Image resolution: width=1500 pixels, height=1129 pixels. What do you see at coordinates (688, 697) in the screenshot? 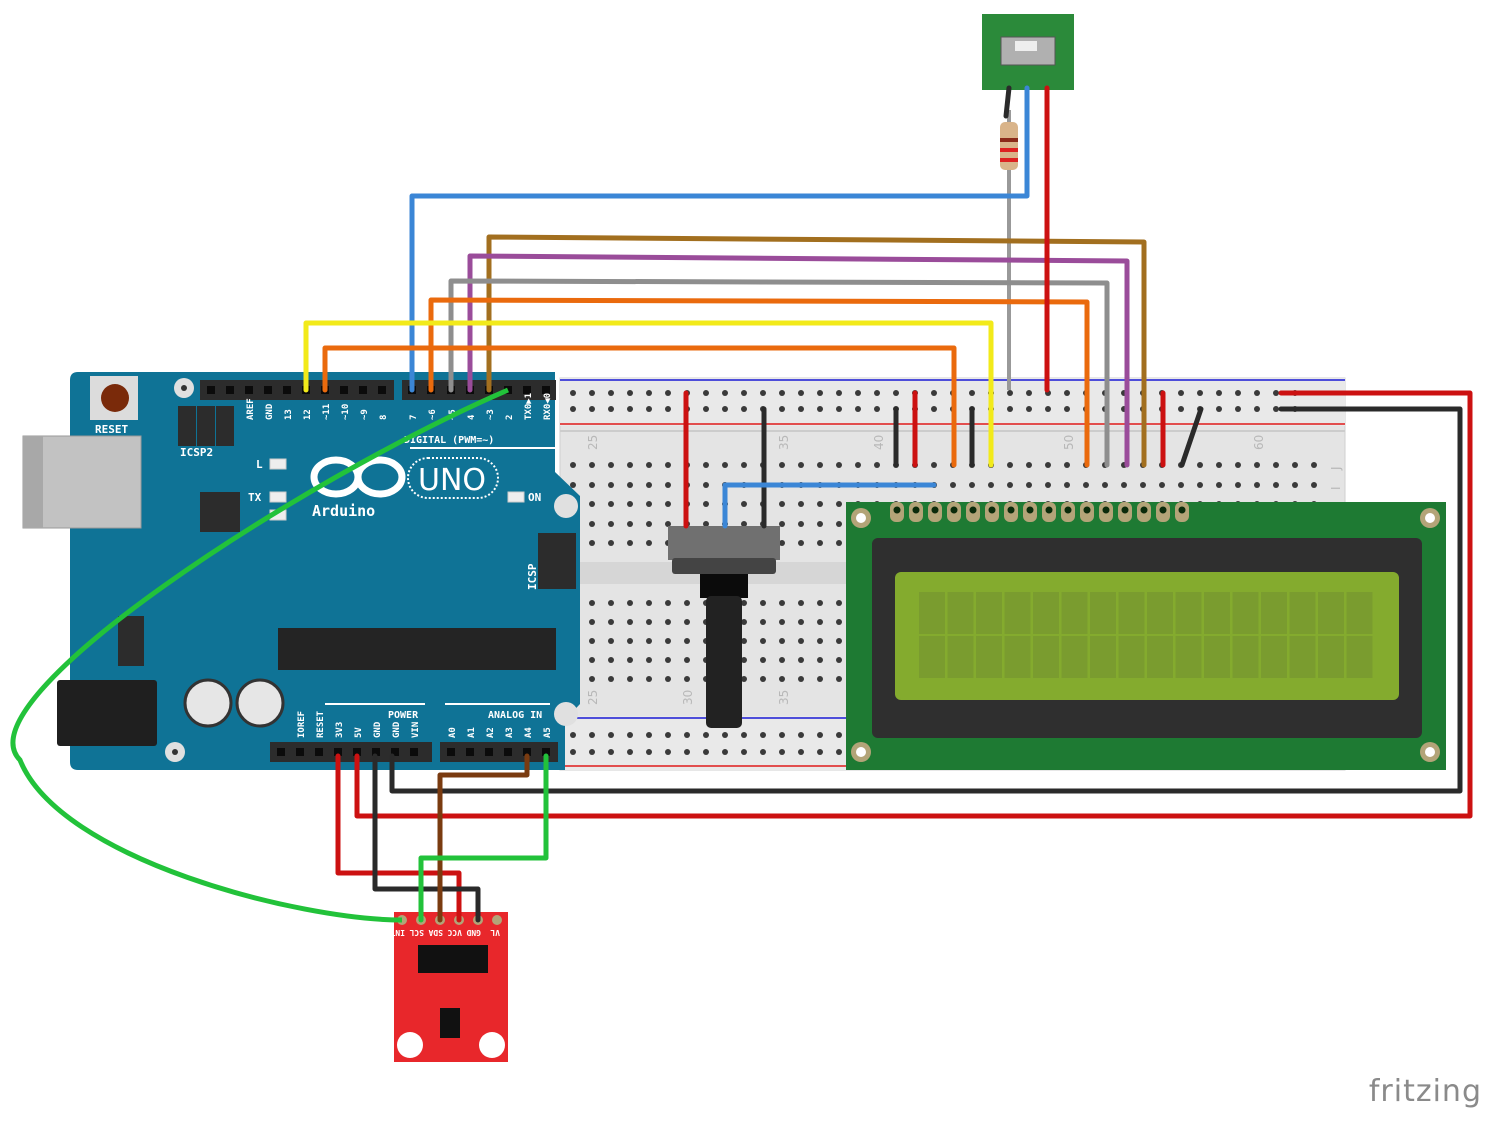
I see `bb-col-30: 30` at bounding box center [688, 697].